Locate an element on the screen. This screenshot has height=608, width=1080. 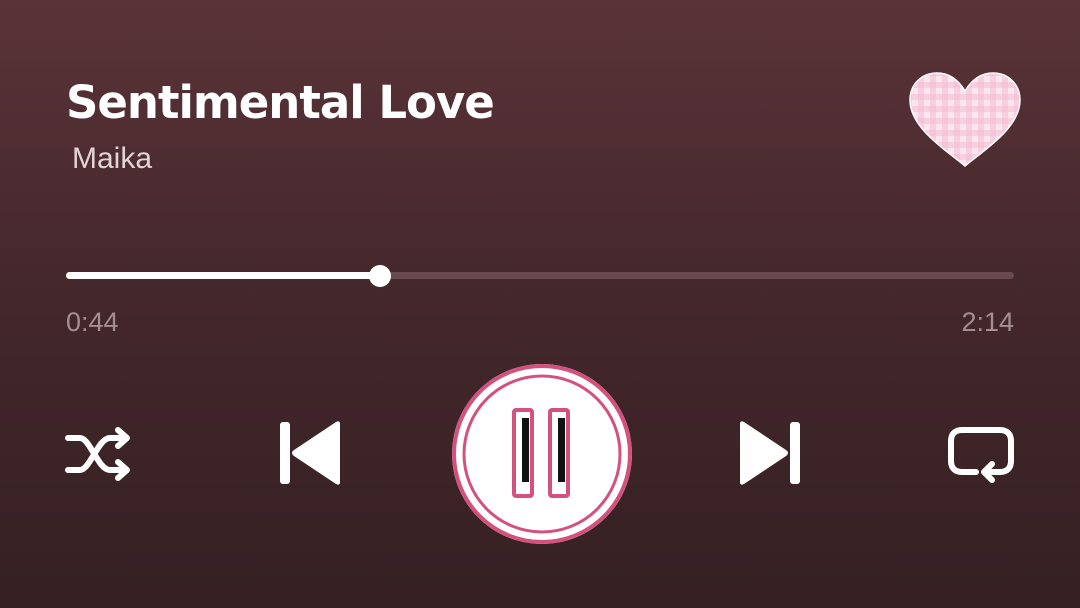
elapsed-time: 0:44 is located at coordinates (92, 322).